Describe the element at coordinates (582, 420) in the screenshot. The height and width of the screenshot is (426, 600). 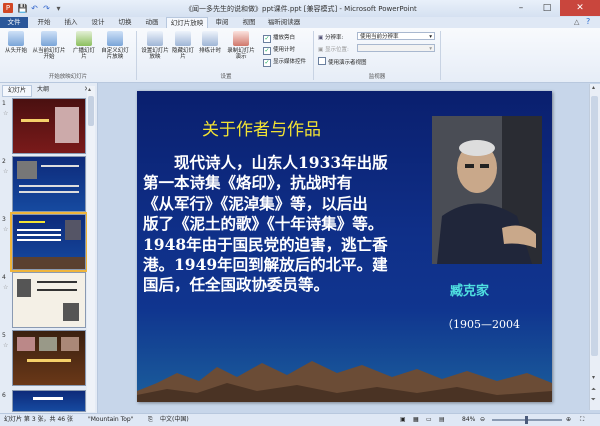
I see `fit-to-window-icon: ⛶` at that location.